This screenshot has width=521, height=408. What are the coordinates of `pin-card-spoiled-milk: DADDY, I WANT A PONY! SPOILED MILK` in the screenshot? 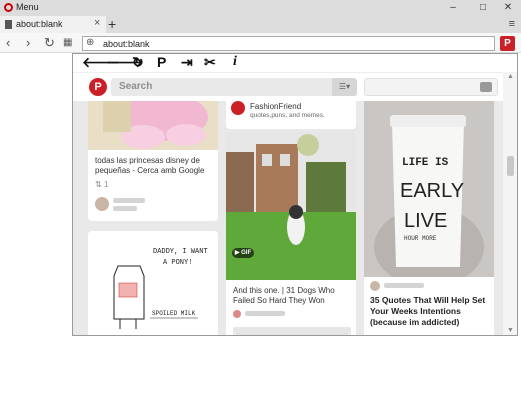 It's located at (153, 283).